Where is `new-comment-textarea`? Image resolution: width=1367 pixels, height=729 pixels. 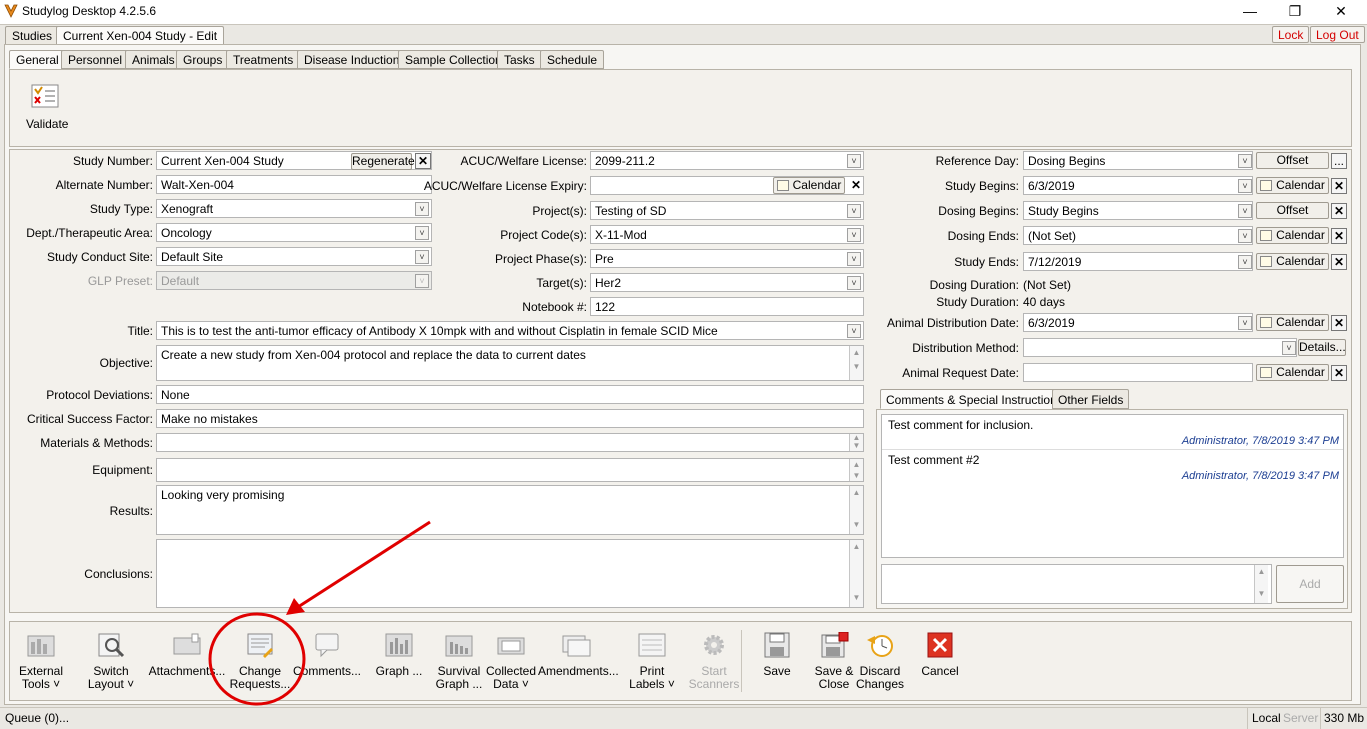
new-comment-textarea is located at coordinates (1076, 584).